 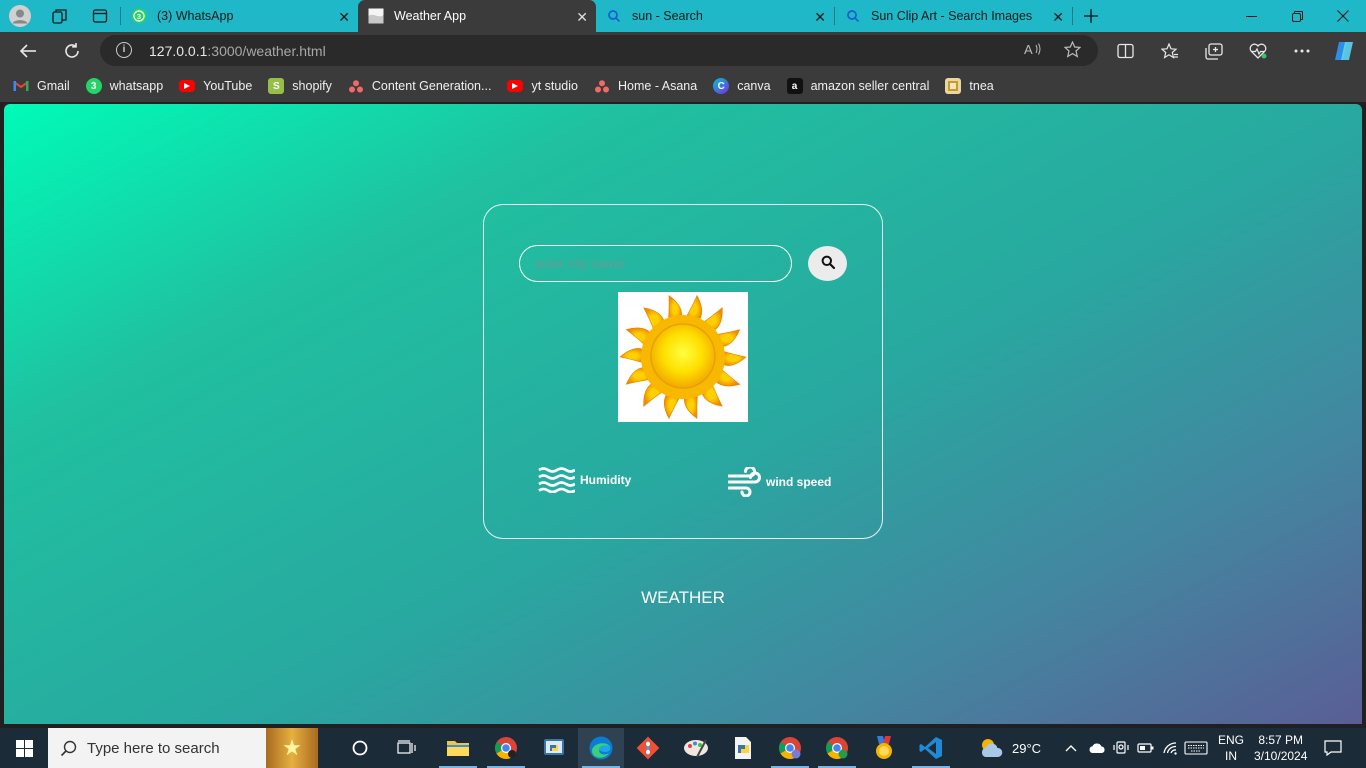 What do you see at coordinates (744, 482) in the screenshot?
I see `wind-icon` at bounding box center [744, 482].